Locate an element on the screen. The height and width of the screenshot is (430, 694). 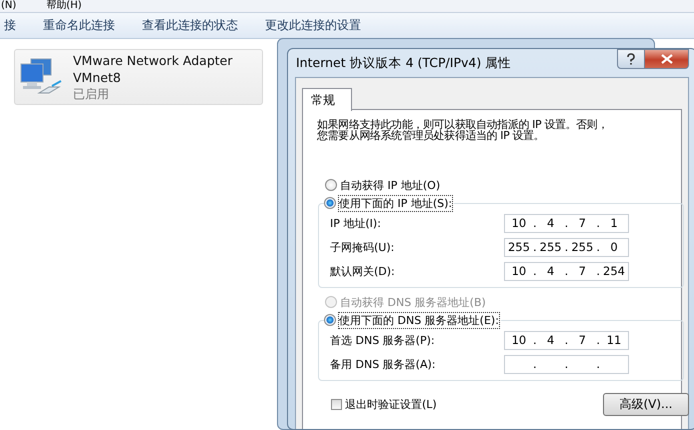
menu-item: (N) is located at coordinates (8, 6).